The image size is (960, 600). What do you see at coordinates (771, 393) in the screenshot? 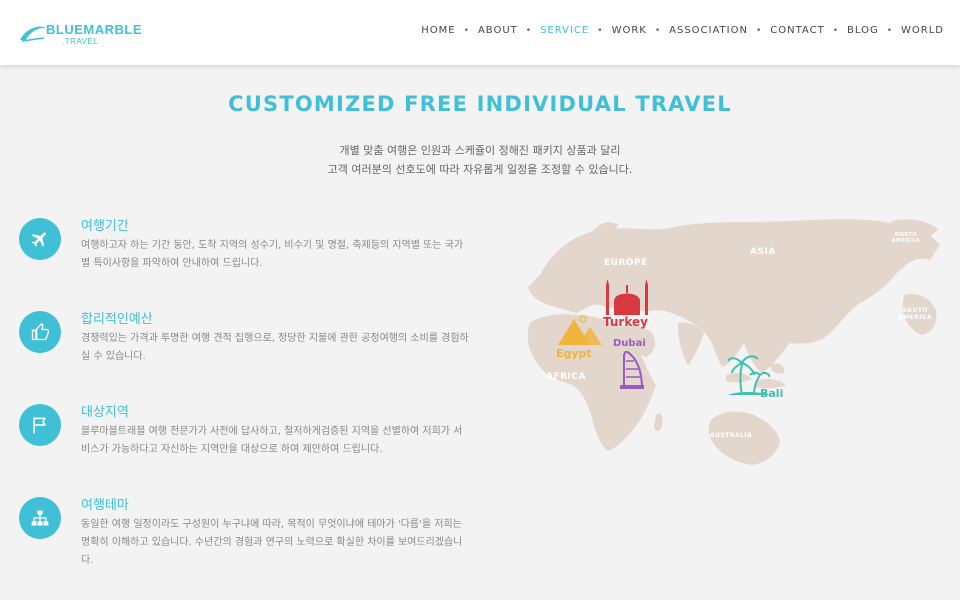
I see `destination-bali: Bali` at bounding box center [771, 393].